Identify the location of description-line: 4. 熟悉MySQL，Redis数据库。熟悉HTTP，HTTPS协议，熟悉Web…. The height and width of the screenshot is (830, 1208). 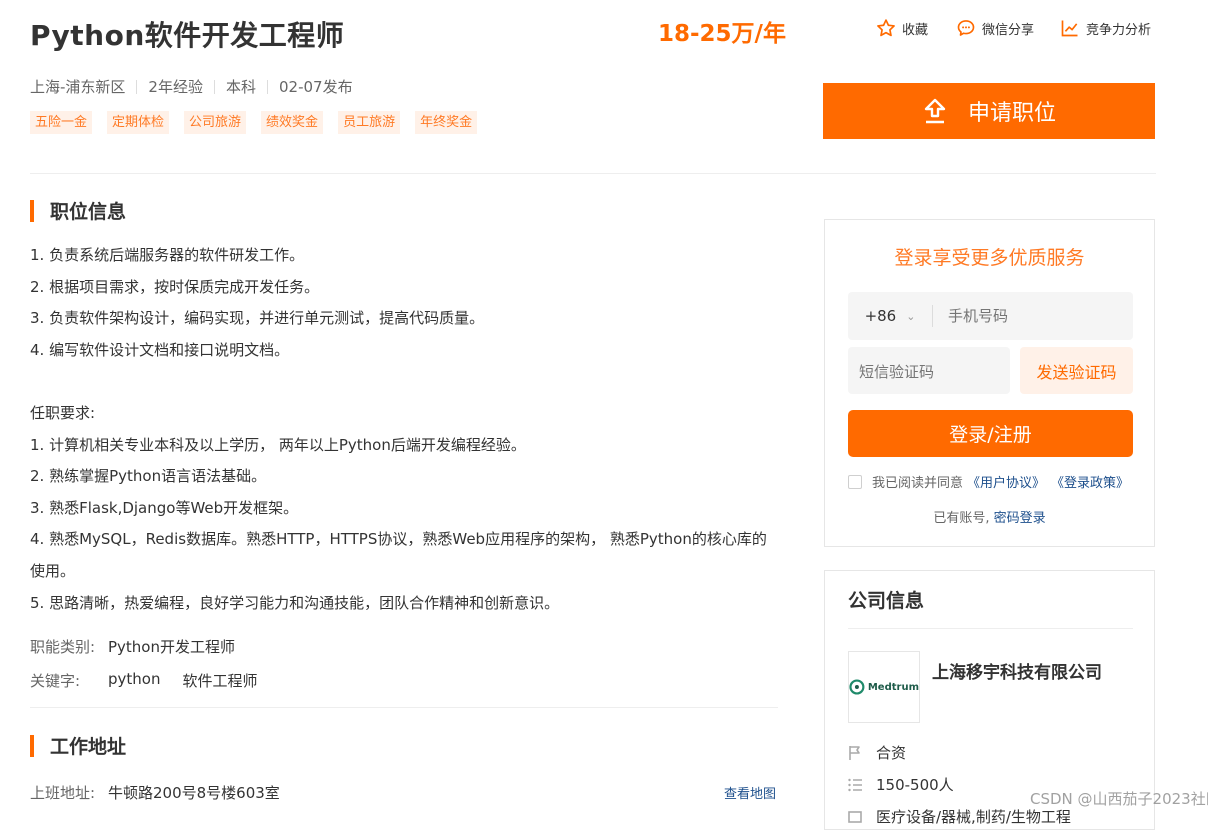
(398, 555).